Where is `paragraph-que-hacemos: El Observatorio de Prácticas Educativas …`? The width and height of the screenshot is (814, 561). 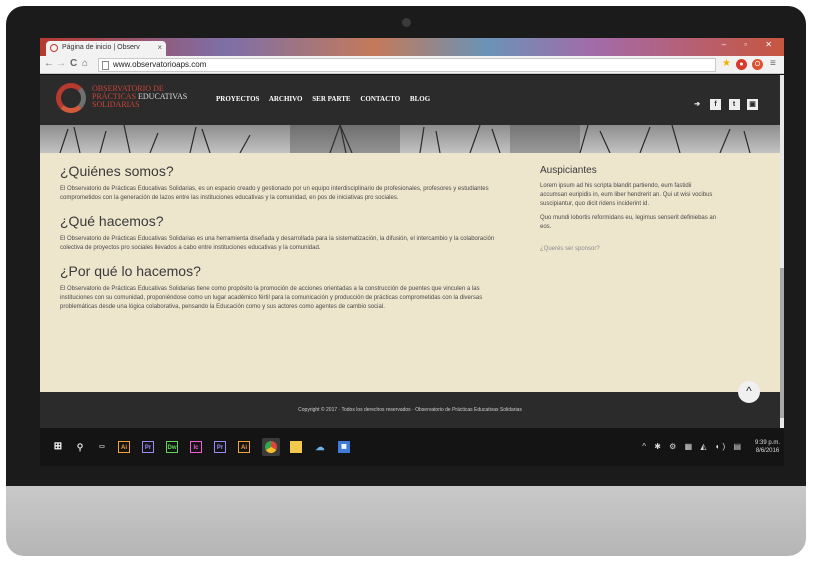
paragraph-que-hacemos: El Observatorio de Prácticas Educativas … is located at coordinates (277, 243).